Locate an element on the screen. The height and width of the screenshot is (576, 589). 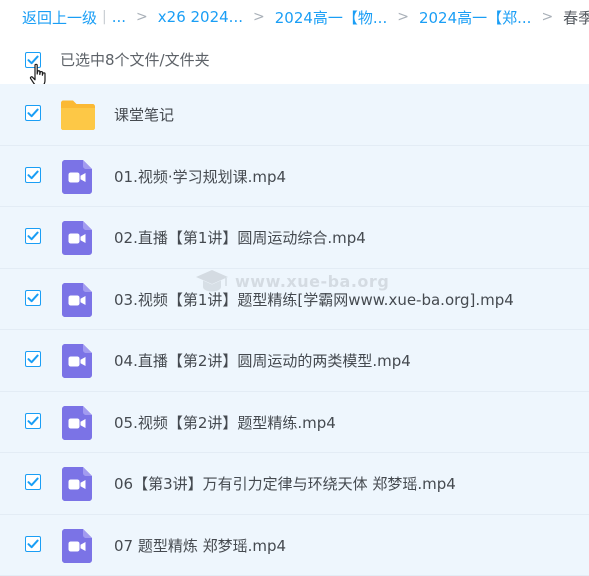
back-link: 返回上一级 is located at coordinates (59, 17).